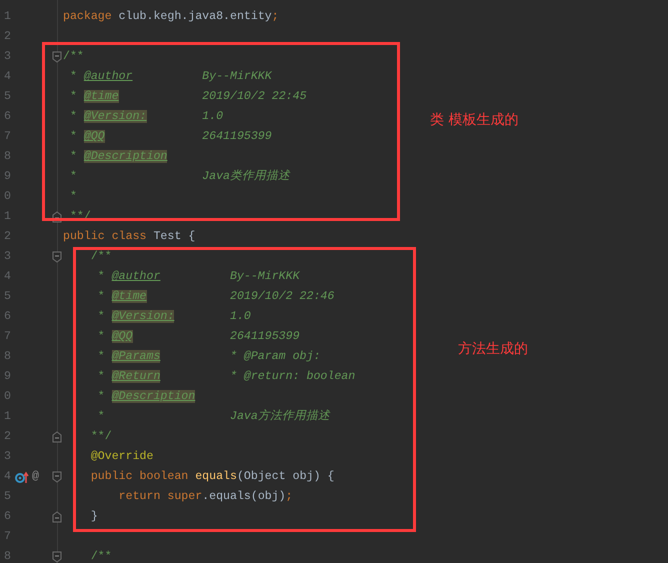 This screenshot has width=668, height=563. What do you see at coordinates (226, 377) in the screenshot?
I see `code-line: * @Return * @return: boolean` at bounding box center [226, 377].